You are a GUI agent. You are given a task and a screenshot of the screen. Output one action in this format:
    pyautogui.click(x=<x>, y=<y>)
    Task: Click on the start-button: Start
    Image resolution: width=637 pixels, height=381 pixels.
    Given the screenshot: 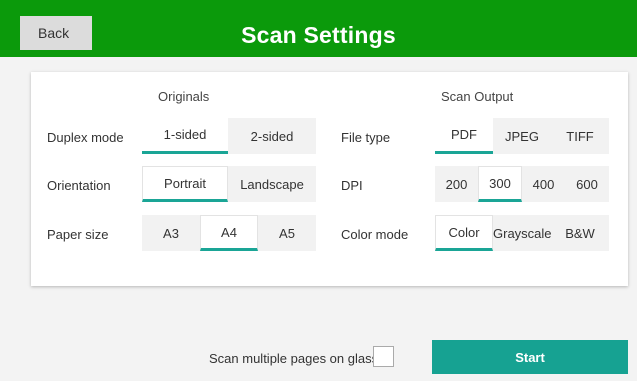 What is the action you would take?
    pyautogui.click(x=530, y=357)
    